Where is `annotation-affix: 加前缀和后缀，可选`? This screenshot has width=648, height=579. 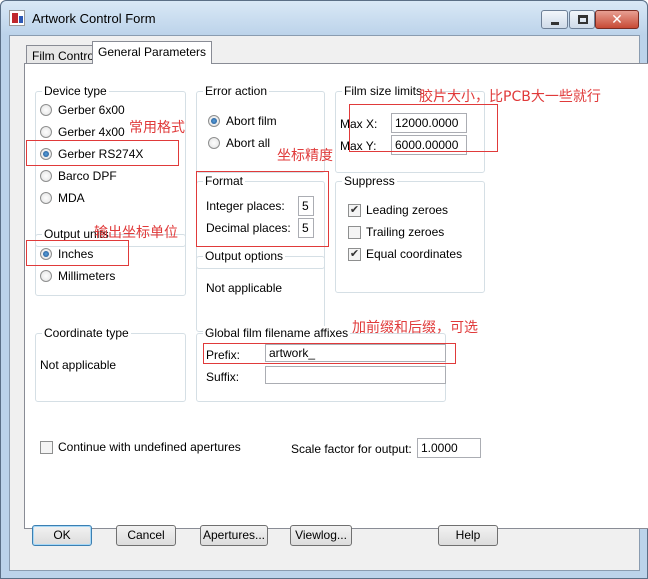 annotation-affix: 加前缀和后缀，可选 is located at coordinates (415, 328).